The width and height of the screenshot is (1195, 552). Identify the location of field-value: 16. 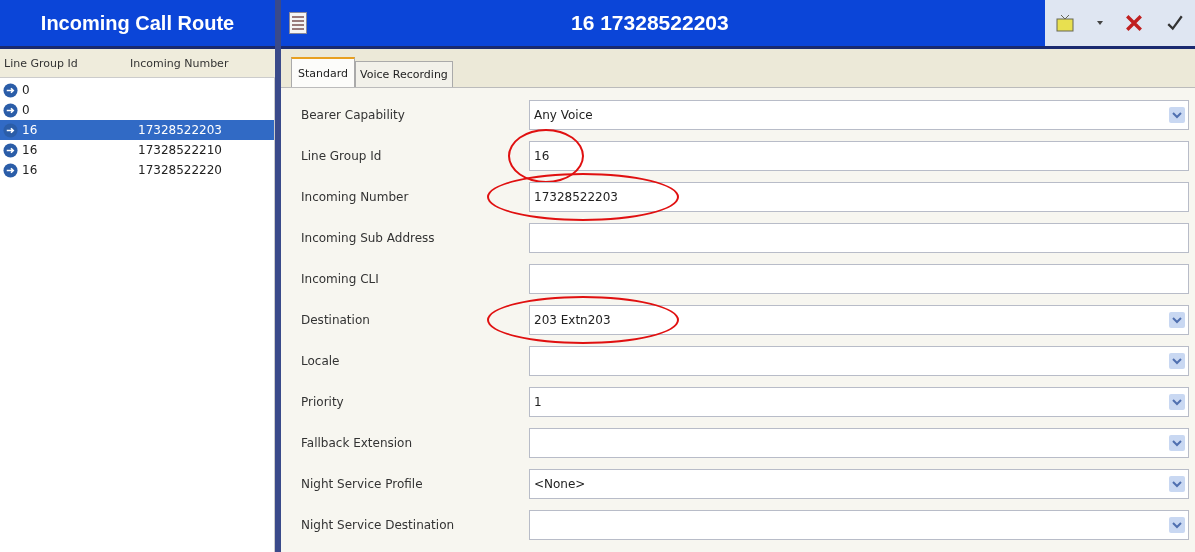
(541, 155).